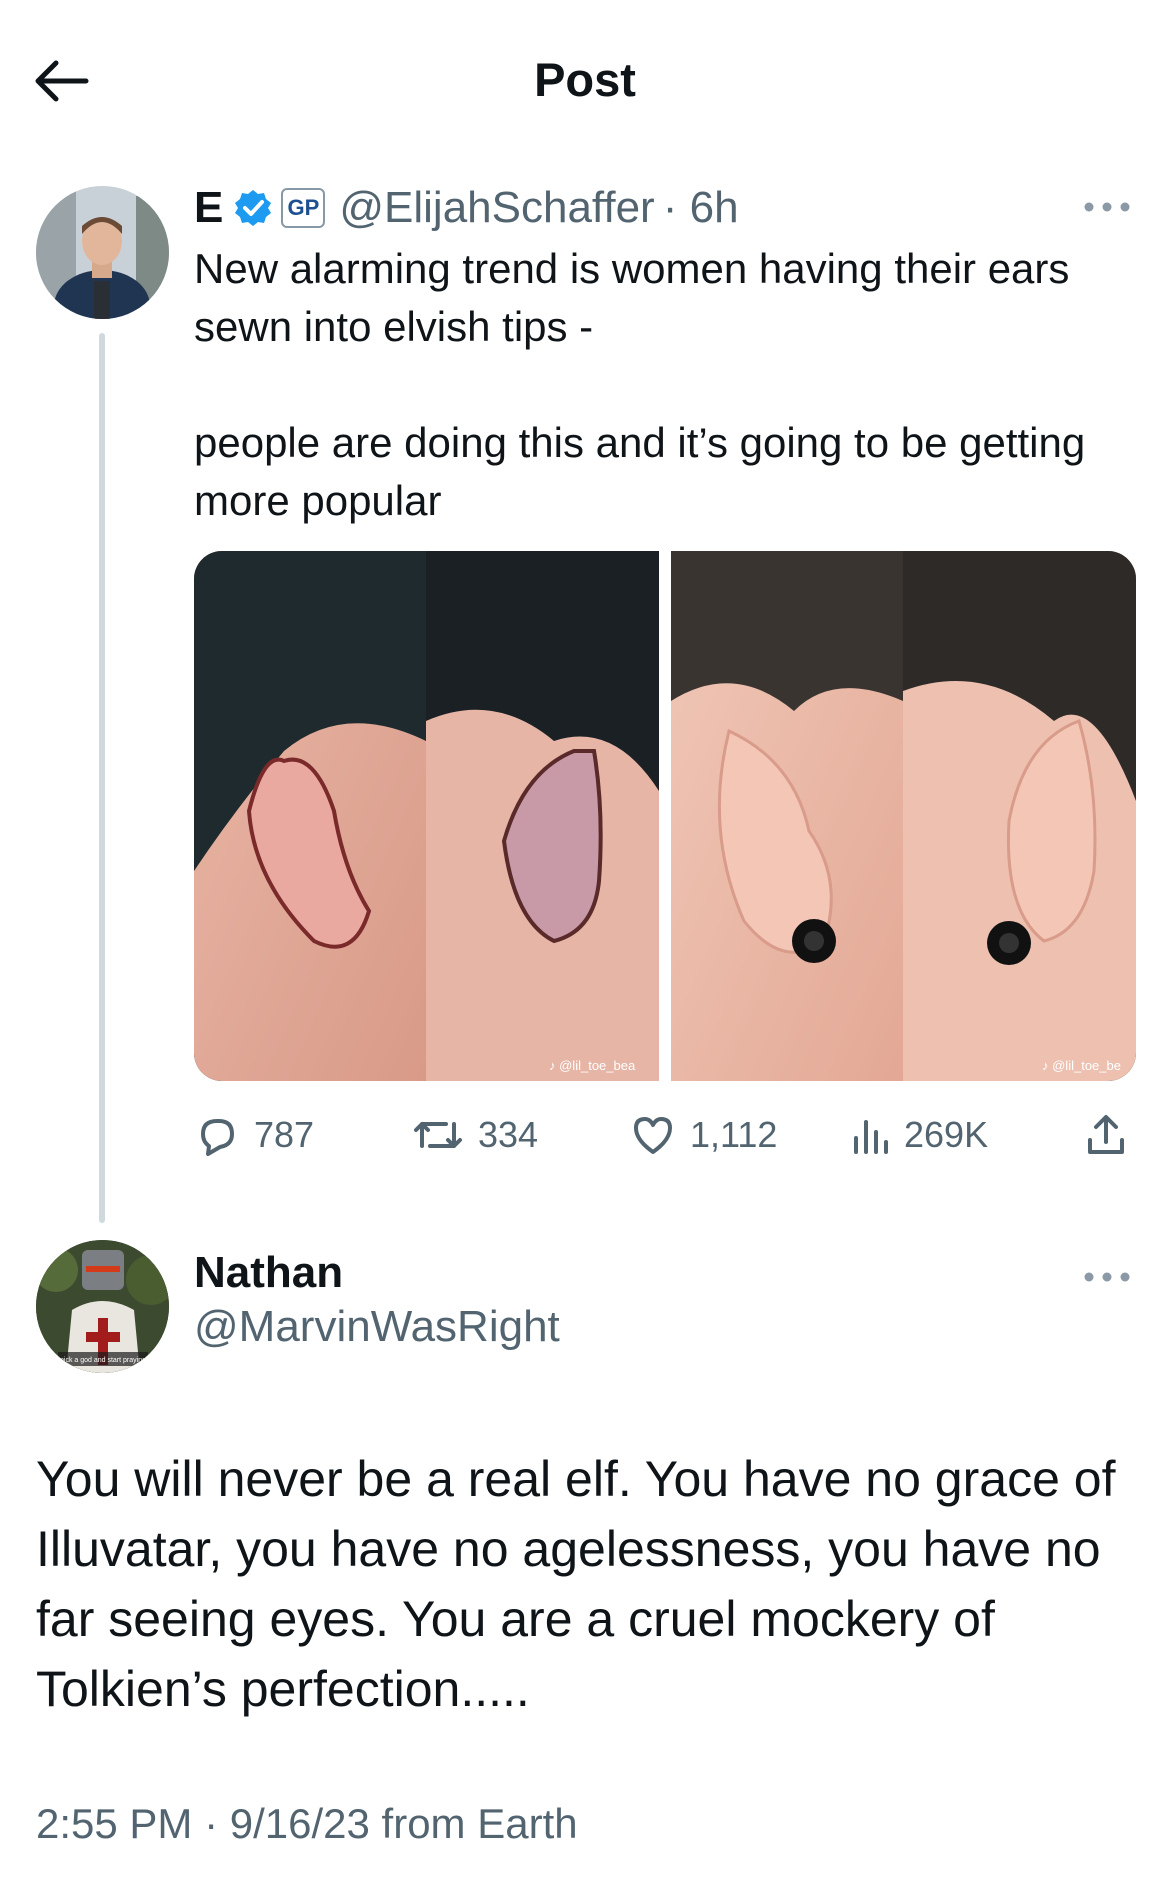  I want to click on share-button, so click(1113, 1135).